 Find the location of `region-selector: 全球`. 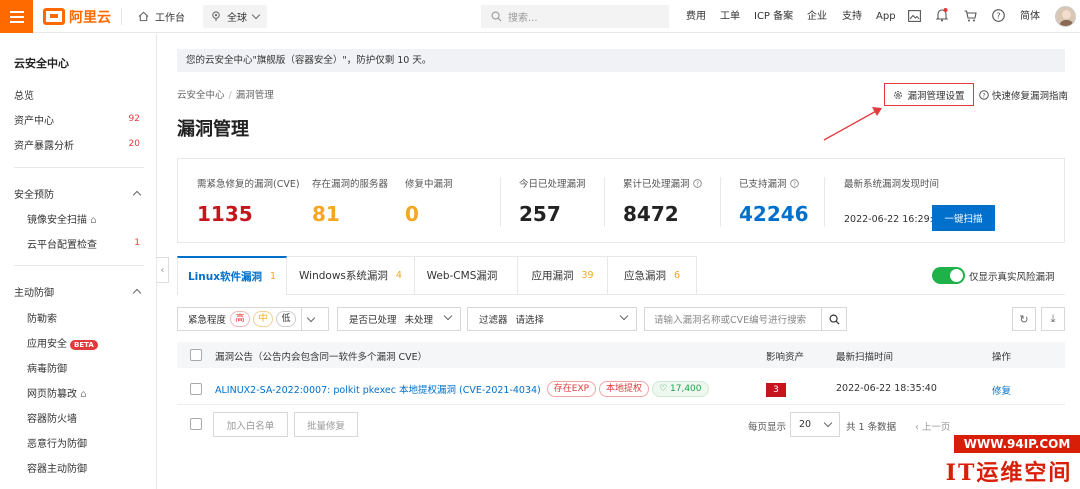

region-selector: 全球 is located at coordinates (235, 16).